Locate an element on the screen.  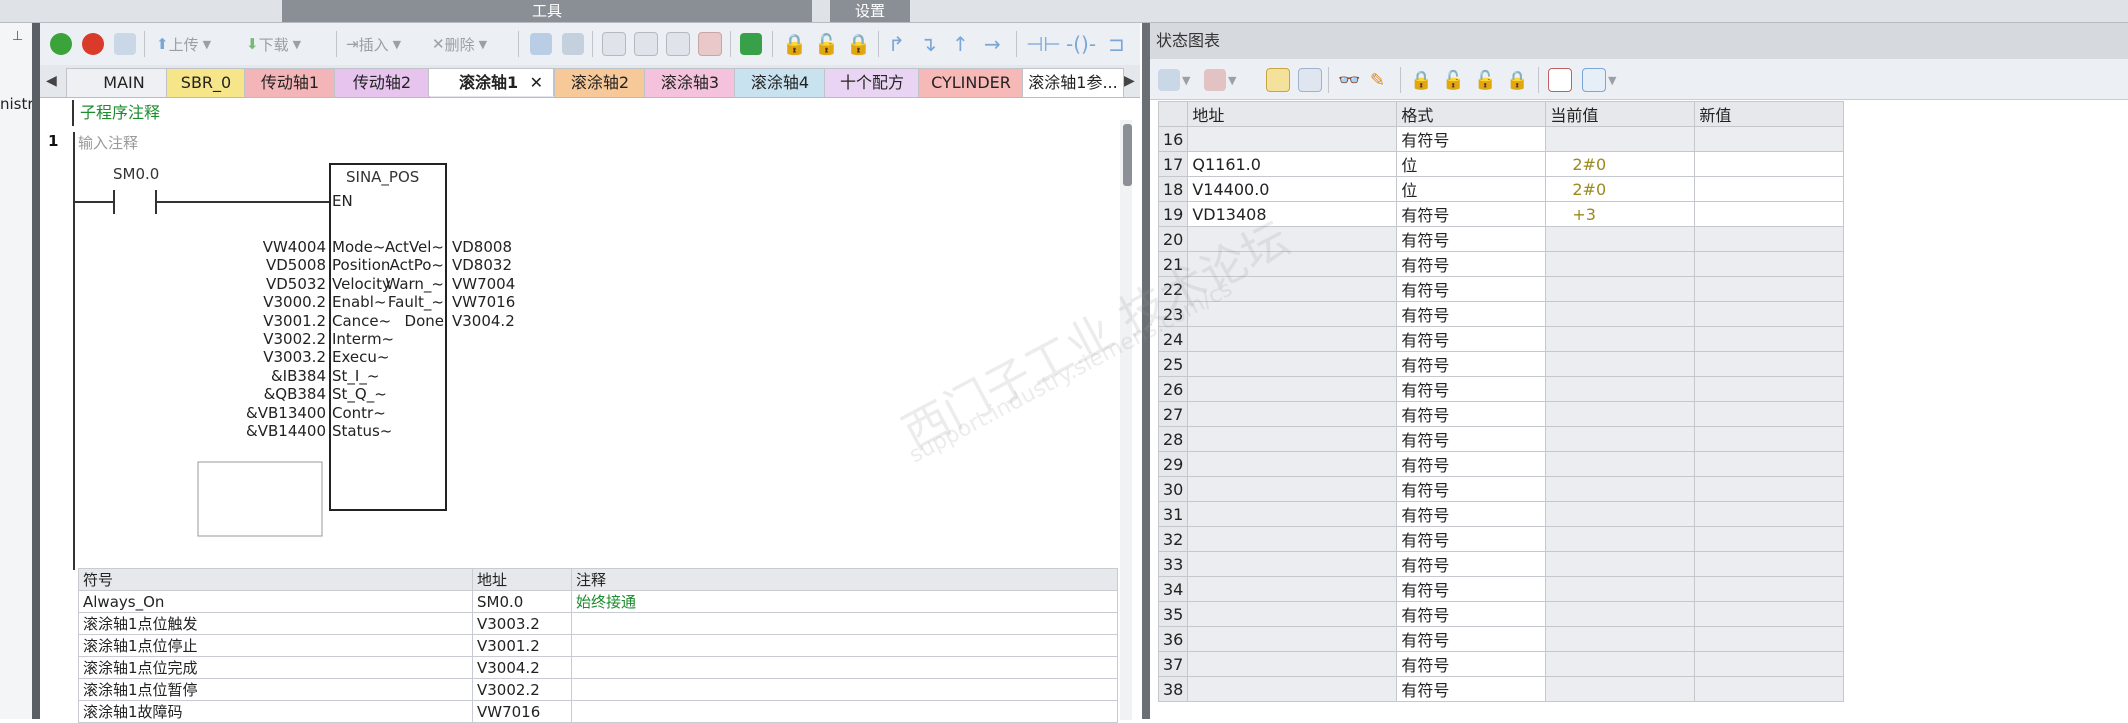
lock-icon: 🔒 is located at coordinates (794, 44).